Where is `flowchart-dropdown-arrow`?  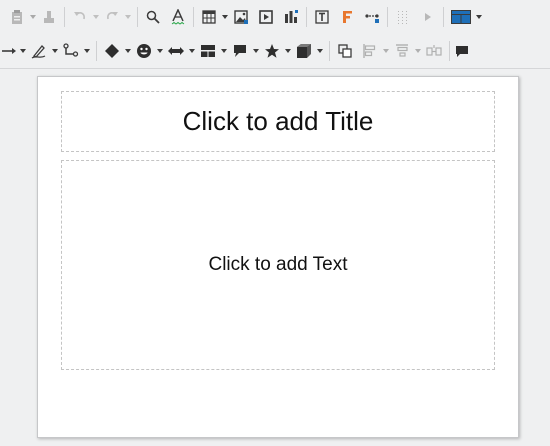
flowchart-dropdown-arrow is located at coordinates (224, 51).